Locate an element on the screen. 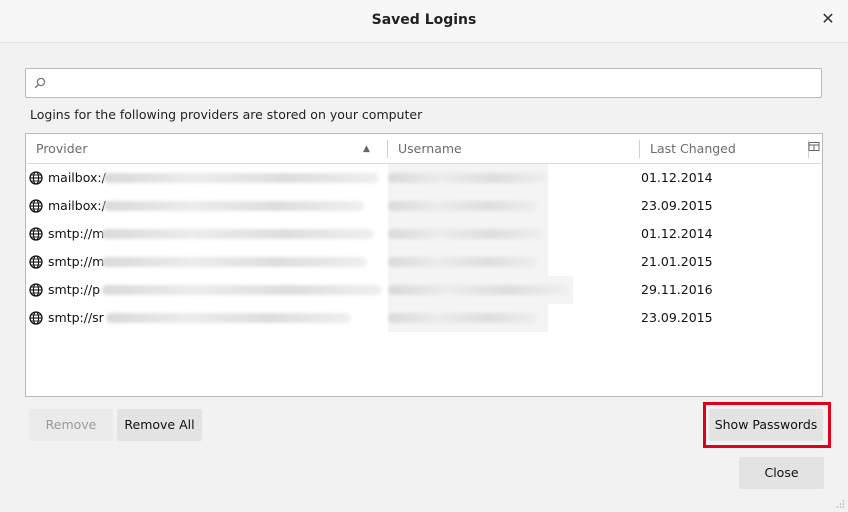 The width and height of the screenshot is (848, 512). table-row: smtp://p 29.11.2016 is located at coordinates (424, 290).